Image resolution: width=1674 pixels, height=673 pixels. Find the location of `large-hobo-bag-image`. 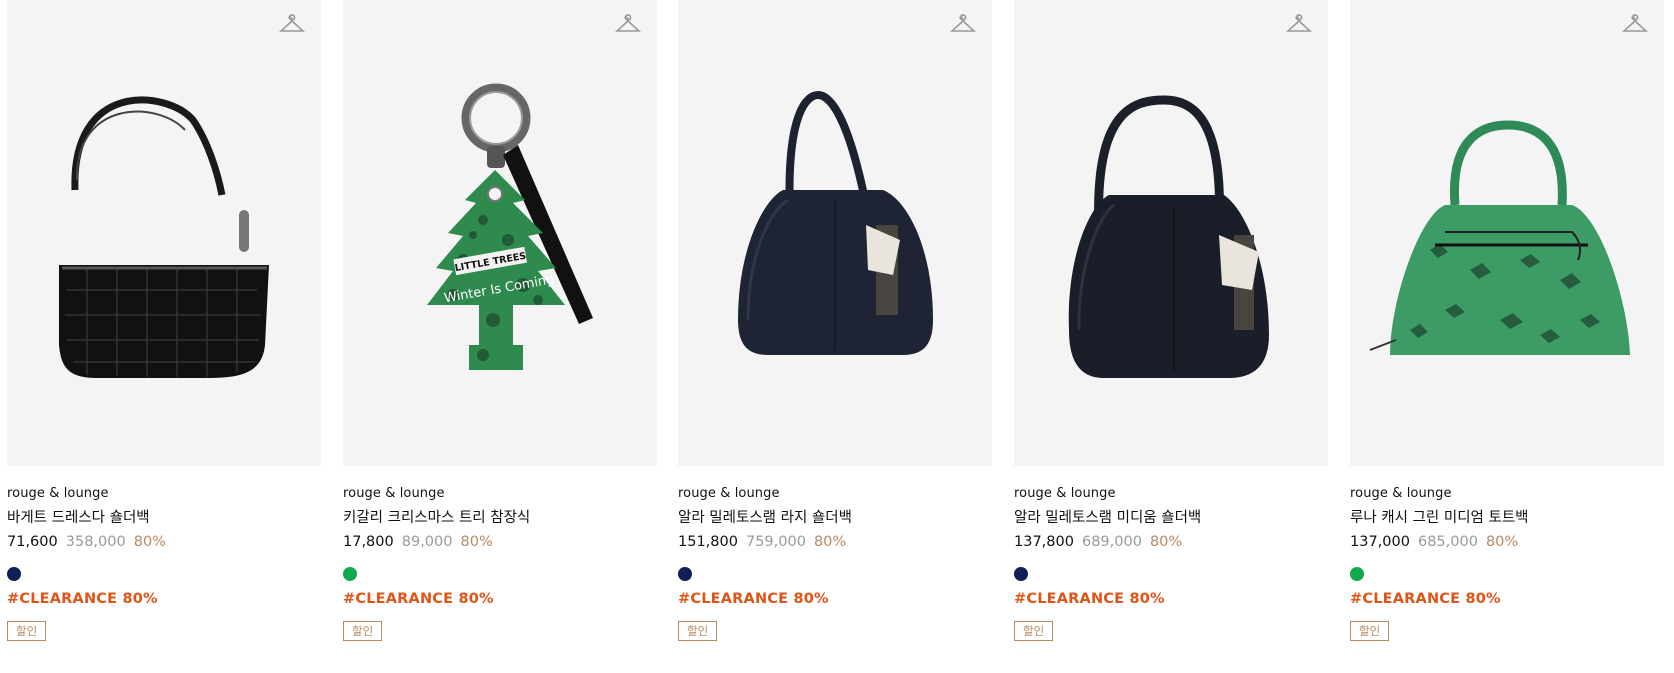

large-hobo-bag-image is located at coordinates (835, 222).